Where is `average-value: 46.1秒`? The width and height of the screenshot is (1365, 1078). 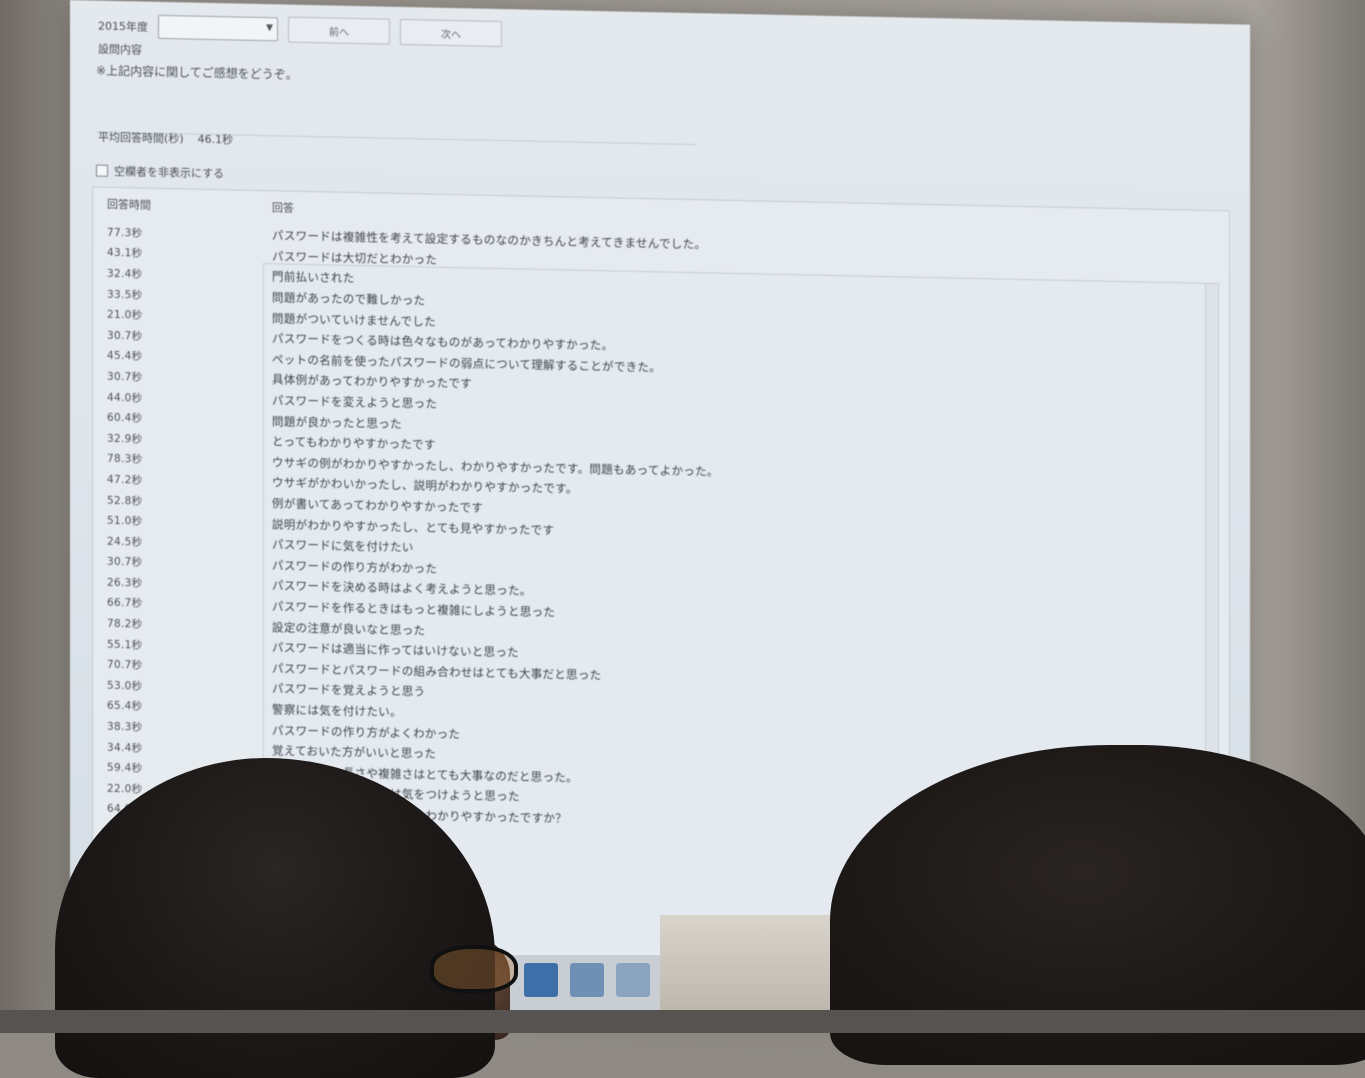 average-value: 46.1秒 is located at coordinates (215, 139).